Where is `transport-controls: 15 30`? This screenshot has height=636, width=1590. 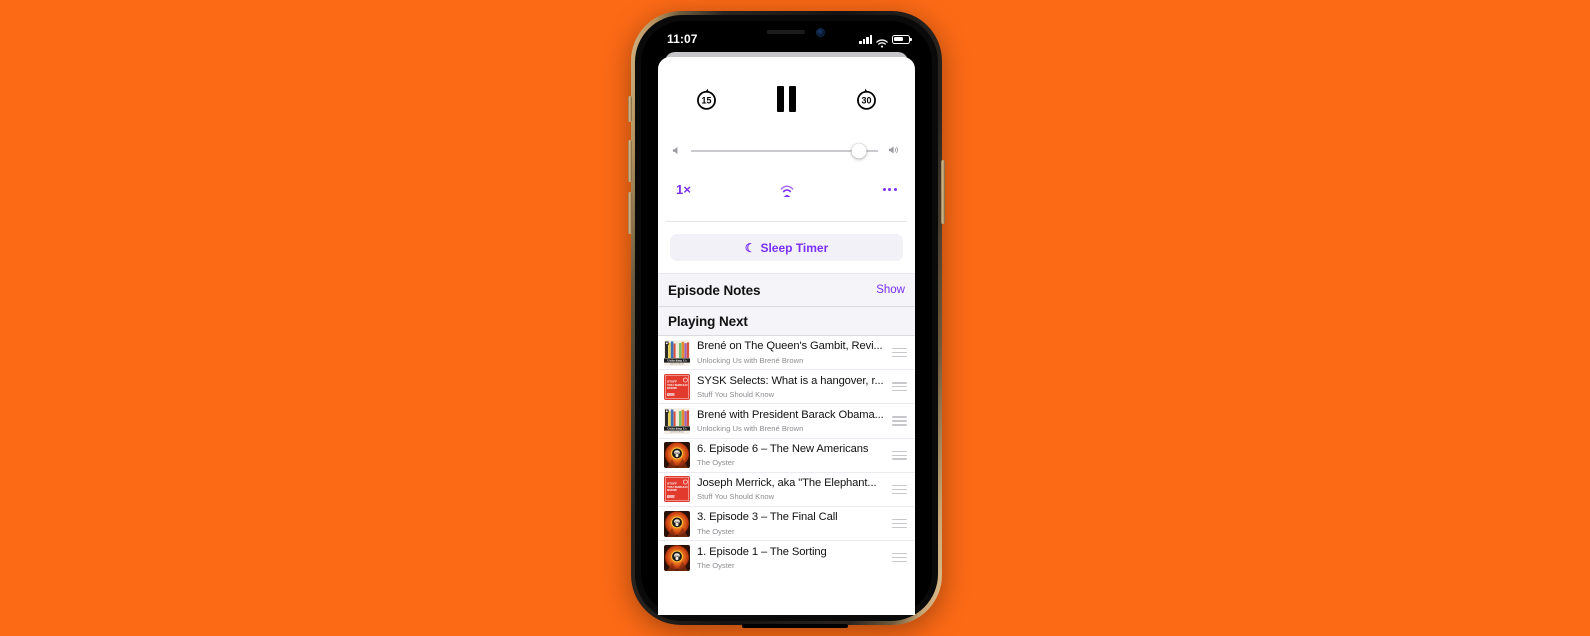
transport-controls: 15 30 is located at coordinates (786, 95).